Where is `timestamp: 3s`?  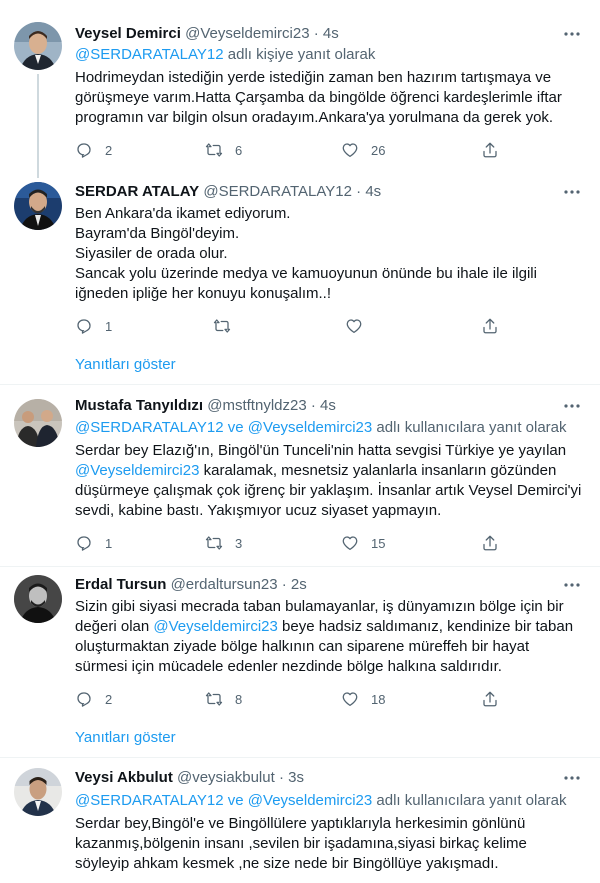 timestamp: 3s is located at coordinates (296, 777).